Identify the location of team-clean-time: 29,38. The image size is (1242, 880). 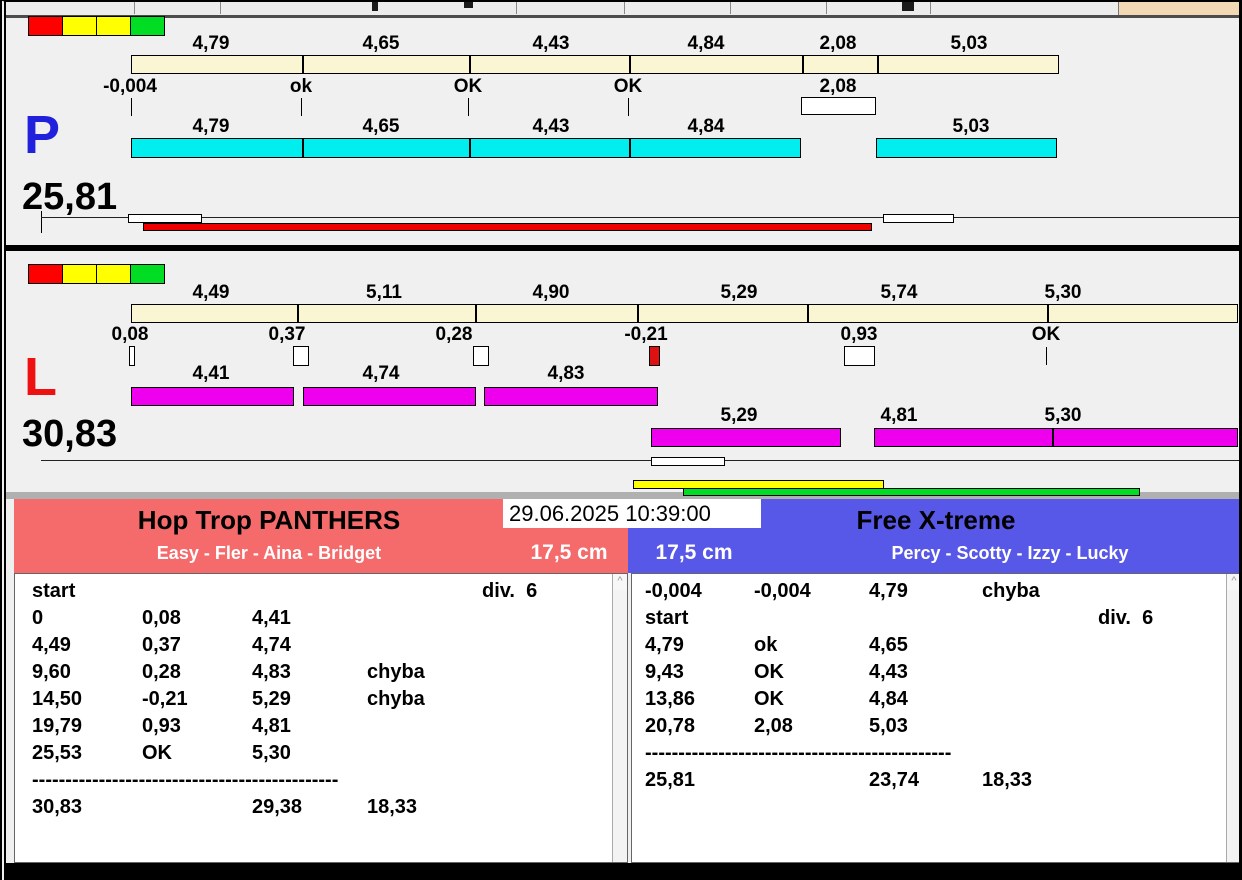
(277, 807).